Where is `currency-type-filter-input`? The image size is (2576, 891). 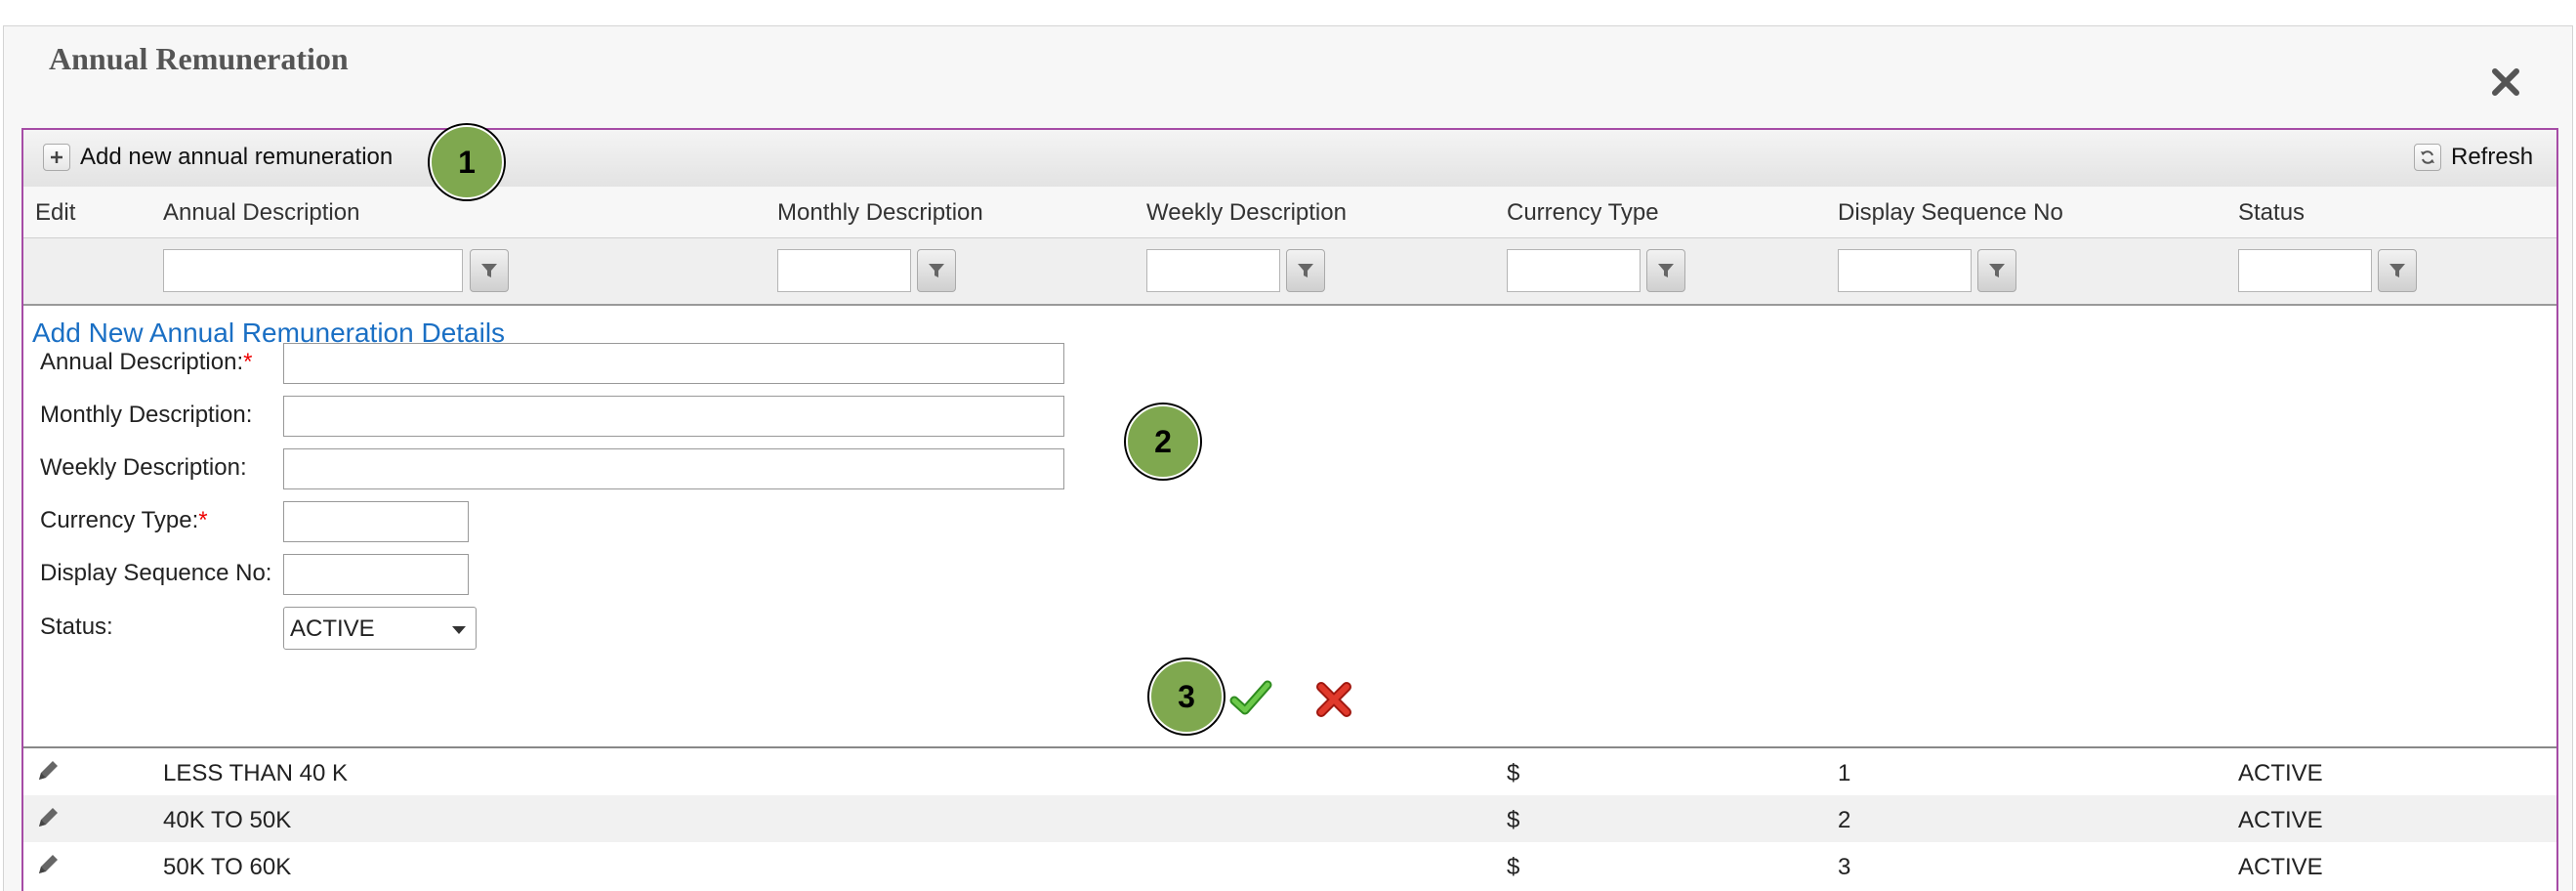 currency-type-filter-input is located at coordinates (1574, 270).